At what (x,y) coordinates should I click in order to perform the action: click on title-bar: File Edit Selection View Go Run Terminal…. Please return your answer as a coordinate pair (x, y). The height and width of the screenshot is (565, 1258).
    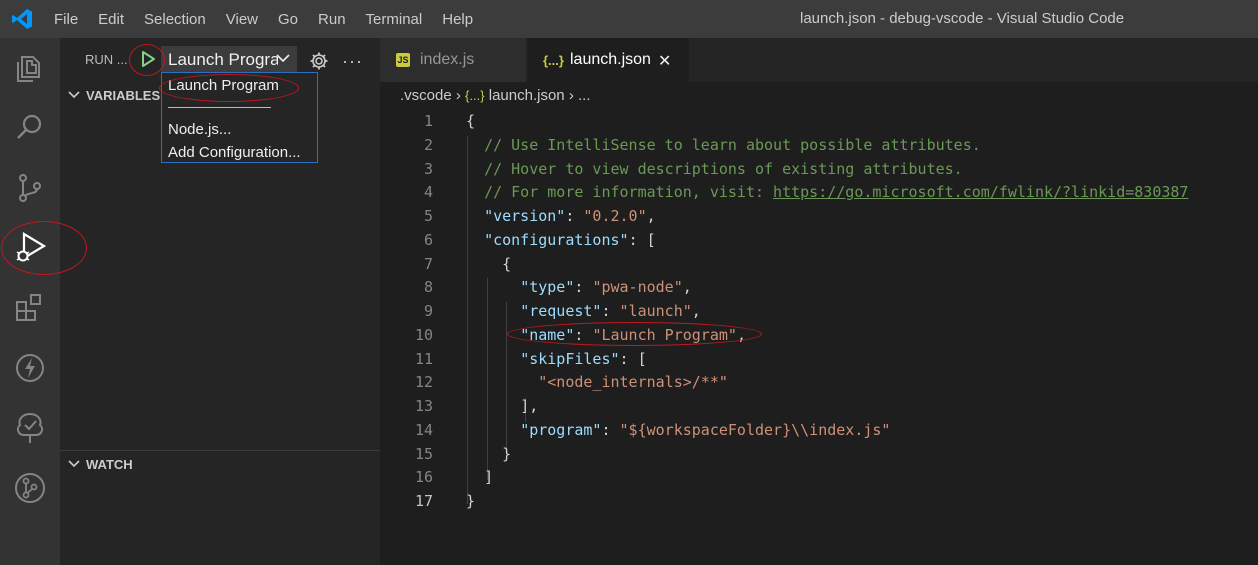
    Looking at the image, I should click on (629, 19).